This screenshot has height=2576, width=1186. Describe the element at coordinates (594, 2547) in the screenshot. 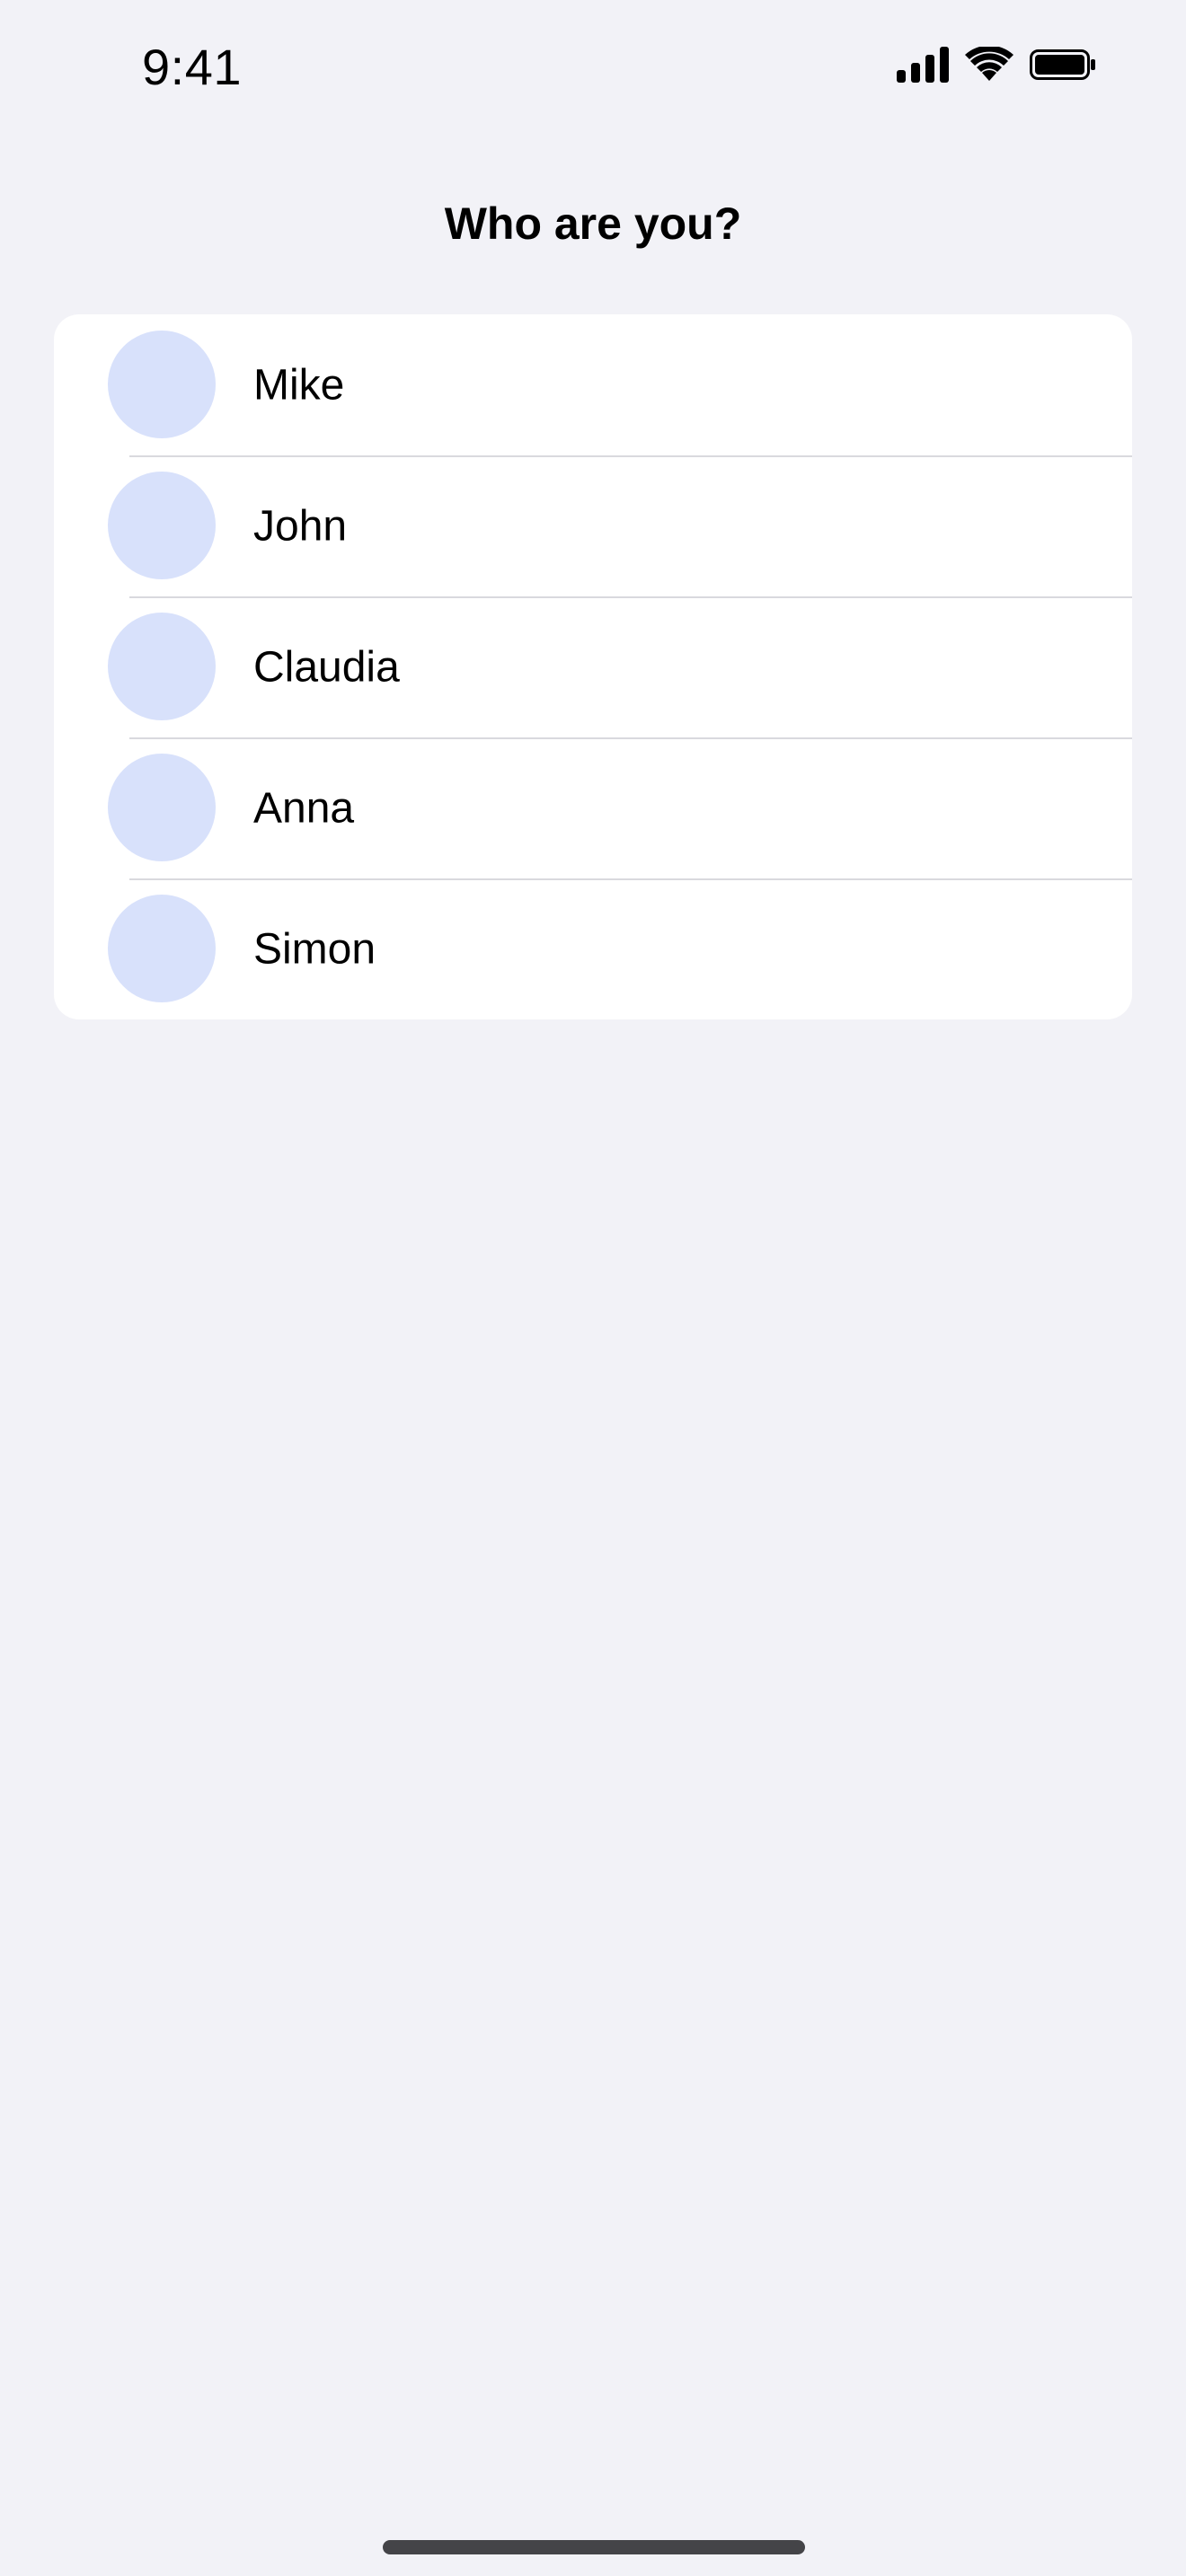

I see `home-indicator` at that location.